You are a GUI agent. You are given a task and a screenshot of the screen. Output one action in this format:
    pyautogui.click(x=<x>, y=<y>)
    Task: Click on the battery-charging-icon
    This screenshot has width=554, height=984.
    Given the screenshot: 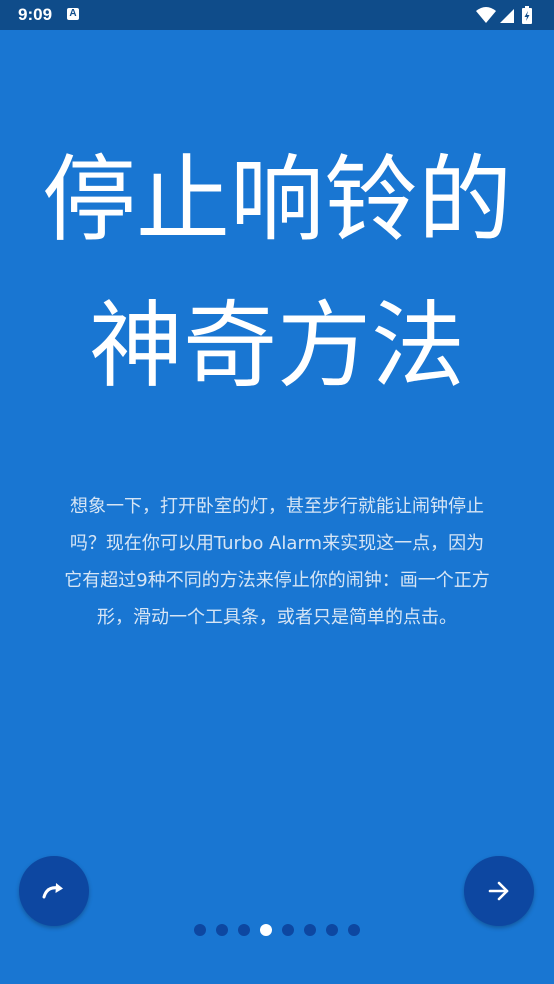 What is the action you would take?
    pyautogui.click(x=527, y=15)
    